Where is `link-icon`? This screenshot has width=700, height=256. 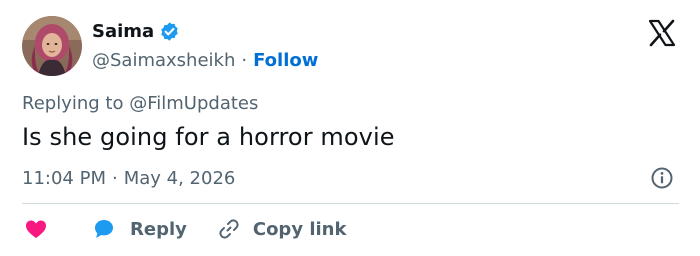 link-icon is located at coordinates (229, 229).